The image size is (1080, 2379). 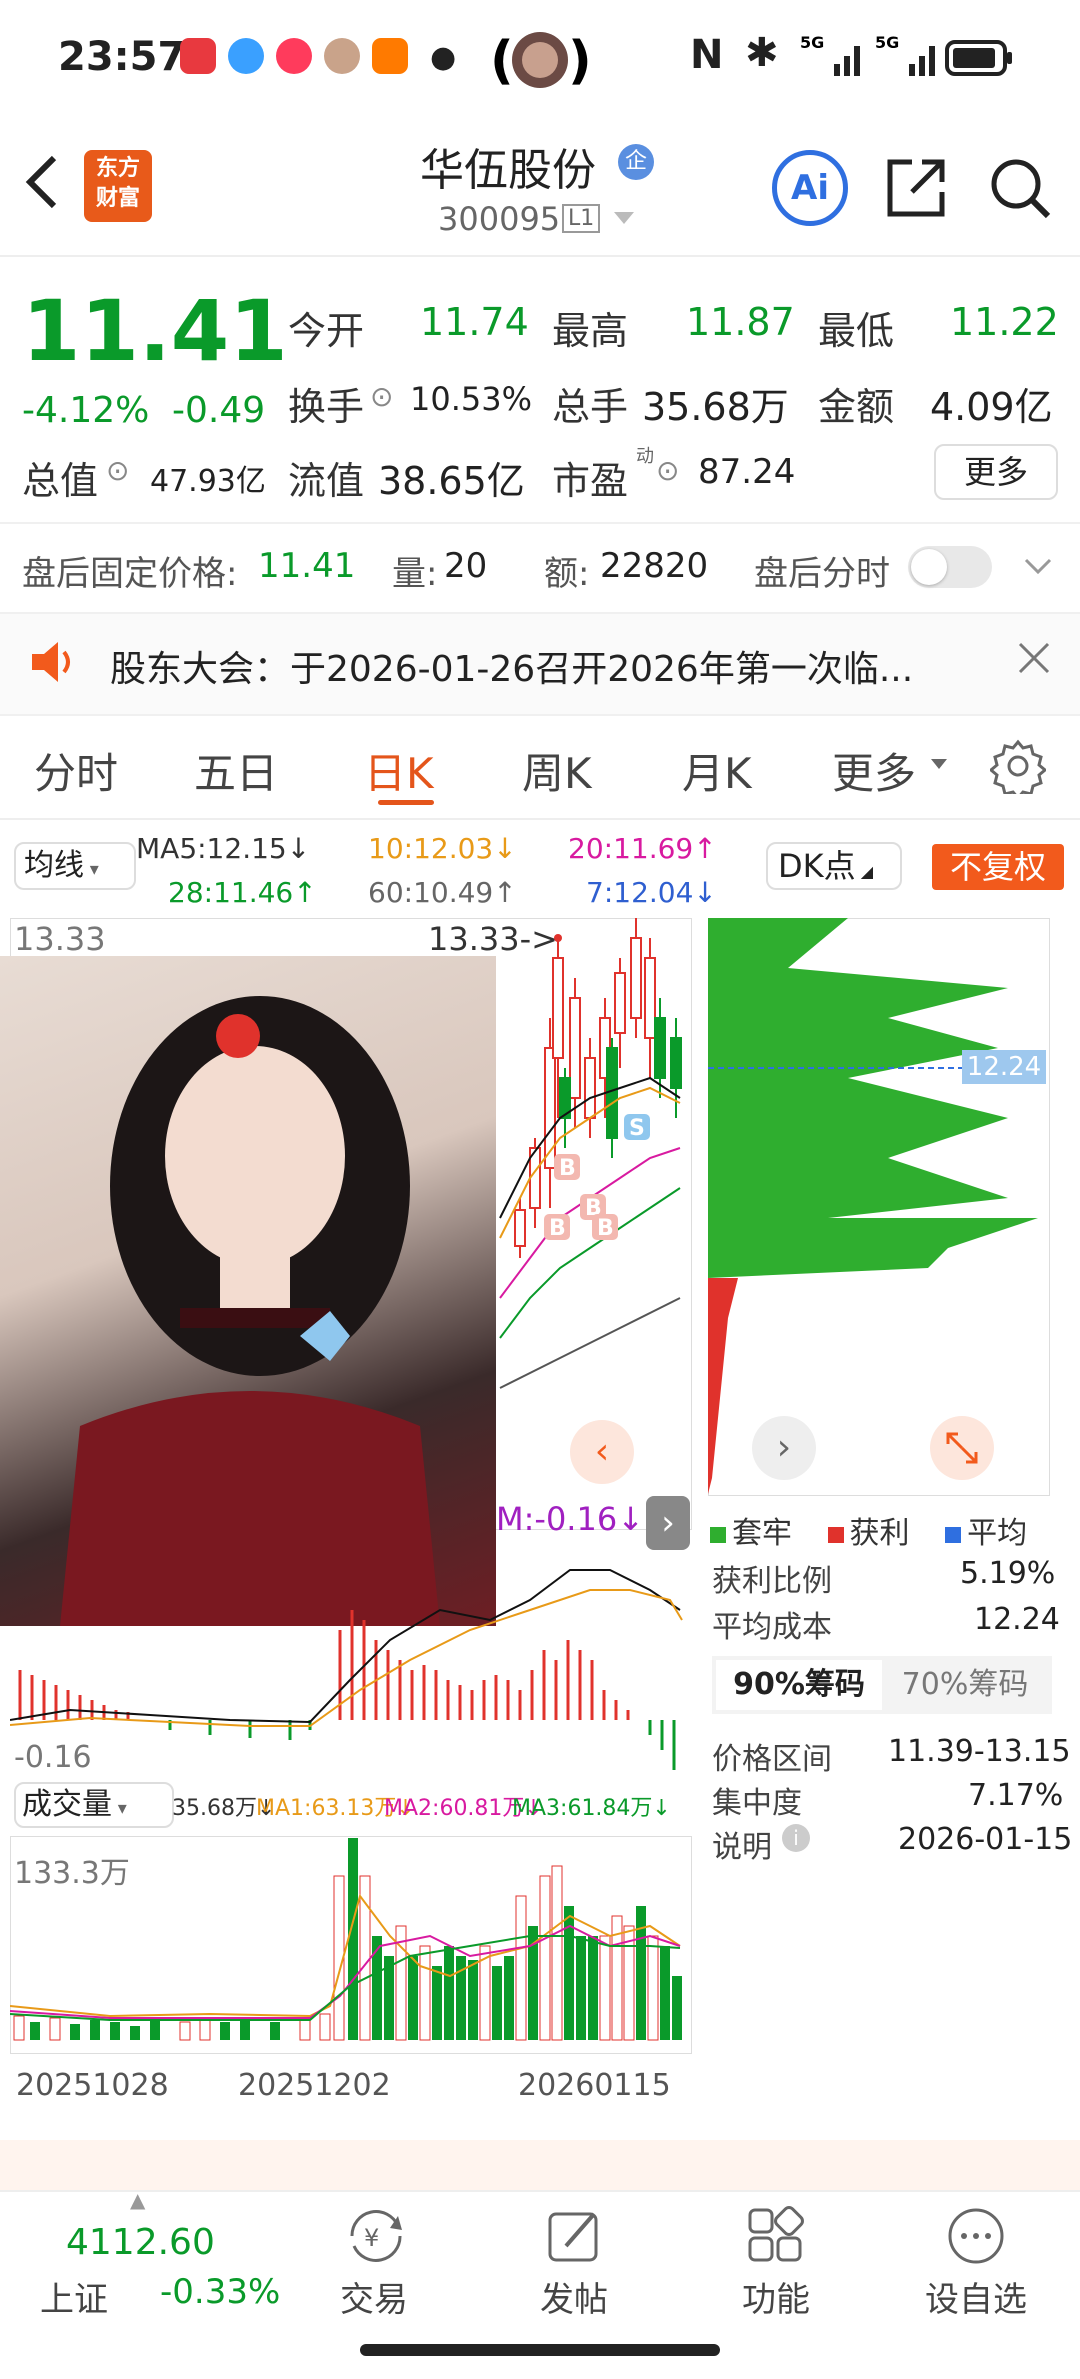 What do you see at coordinates (762, 1533) in the screenshot?
I see `legend-label: 套牢` at bounding box center [762, 1533].